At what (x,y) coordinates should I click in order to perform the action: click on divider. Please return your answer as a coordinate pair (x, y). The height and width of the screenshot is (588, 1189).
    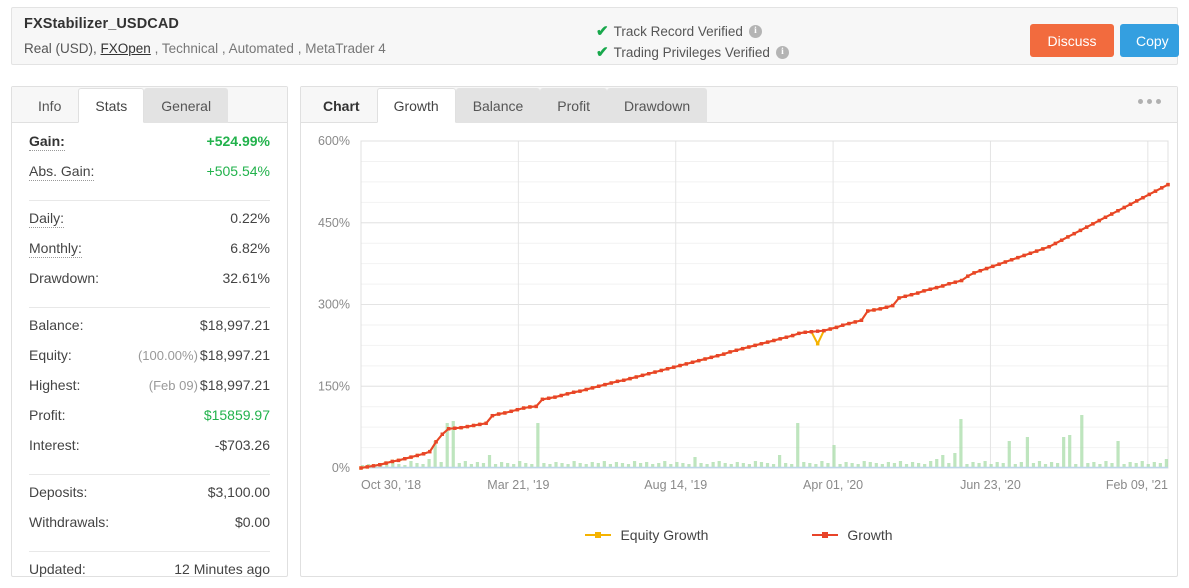
    Looking at the image, I should click on (149, 474).